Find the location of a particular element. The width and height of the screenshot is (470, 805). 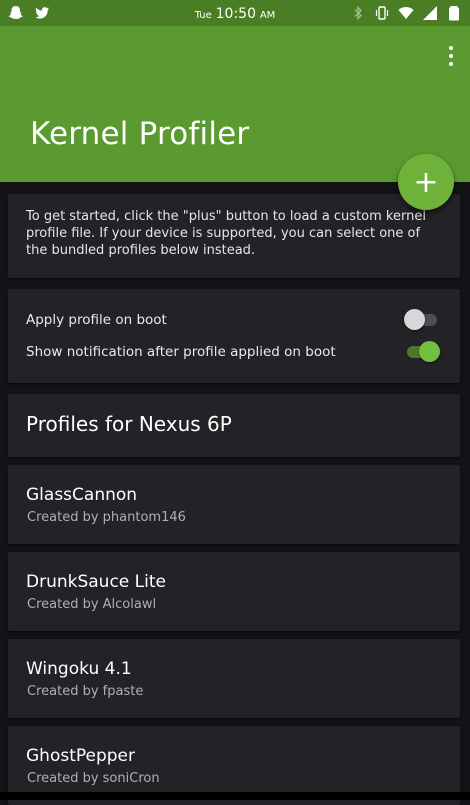

profiles-header-card: Profiles for Nexus 6P is located at coordinates (234, 425).